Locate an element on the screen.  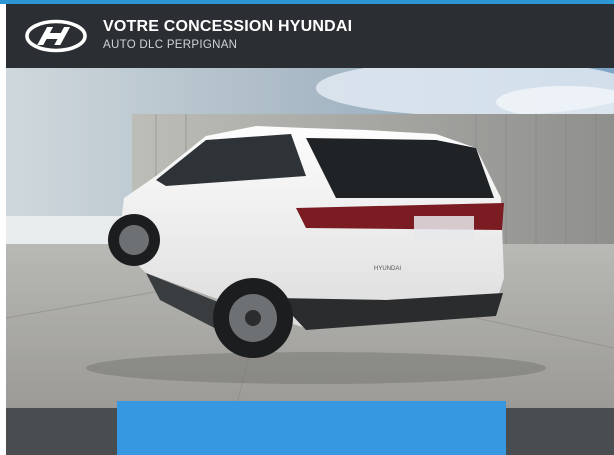
hyundai-logo-icon is located at coordinates (56, 36).